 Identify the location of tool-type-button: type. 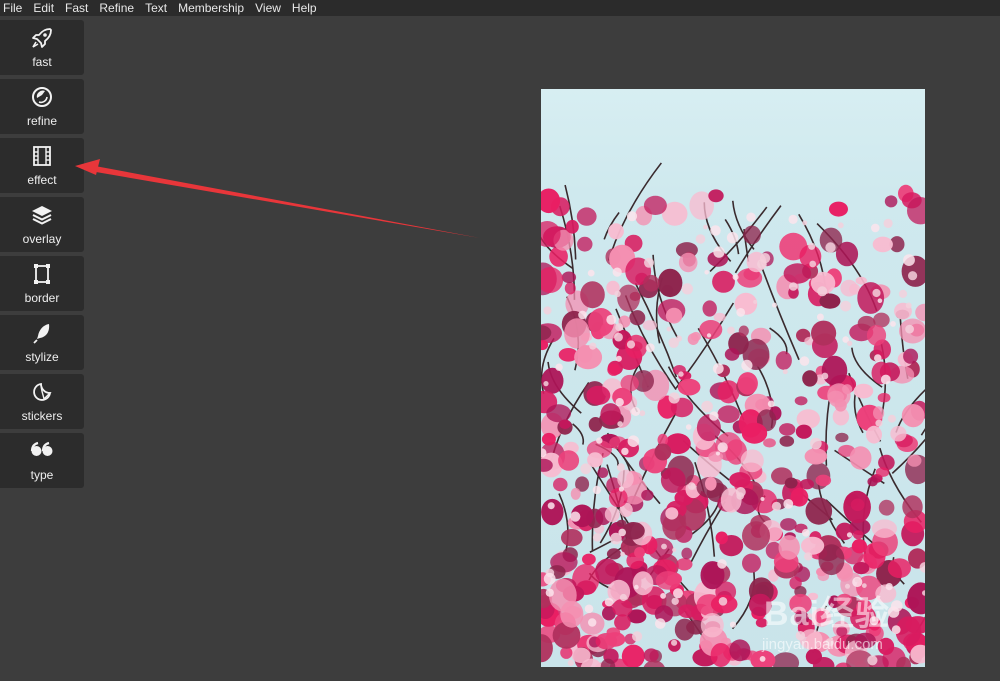
(42, 460).